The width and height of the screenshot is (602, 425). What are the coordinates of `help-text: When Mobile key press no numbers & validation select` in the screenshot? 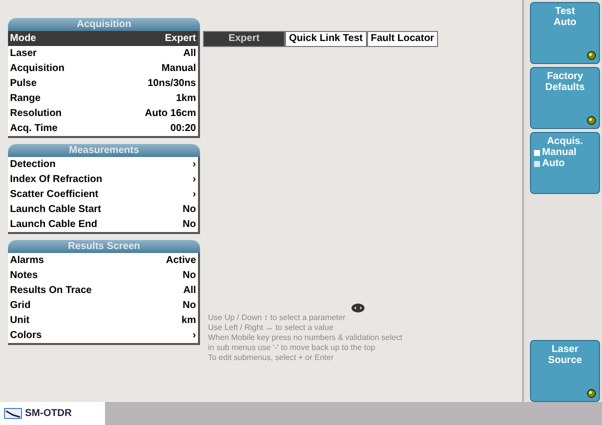 It's located at (305, 338).